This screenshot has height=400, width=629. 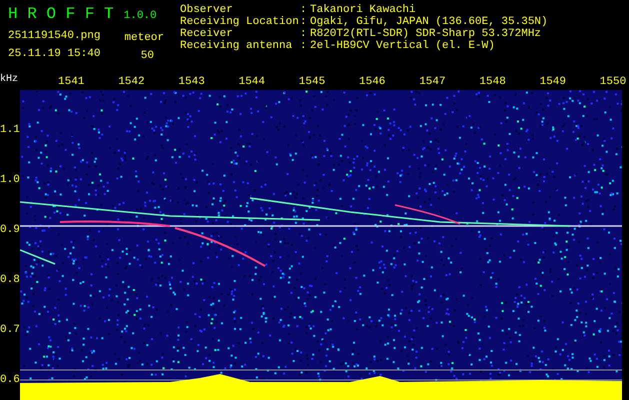 I want to click on value-tick-label: 0.7, so click(x=10, y=330).